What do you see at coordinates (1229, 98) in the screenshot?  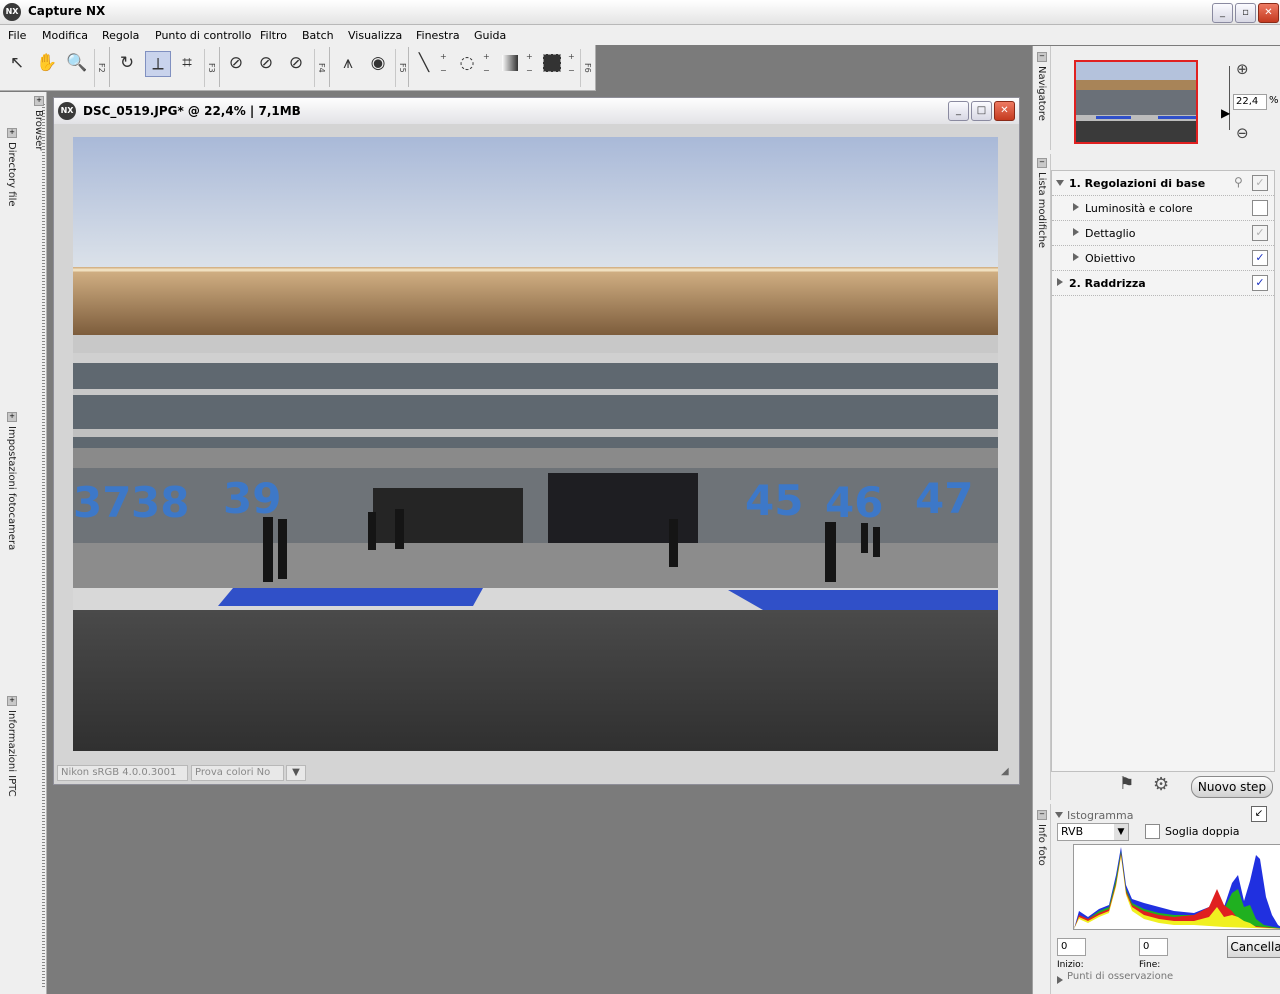 I see `zoom-slider-track` at bounding box center [1229, 98].